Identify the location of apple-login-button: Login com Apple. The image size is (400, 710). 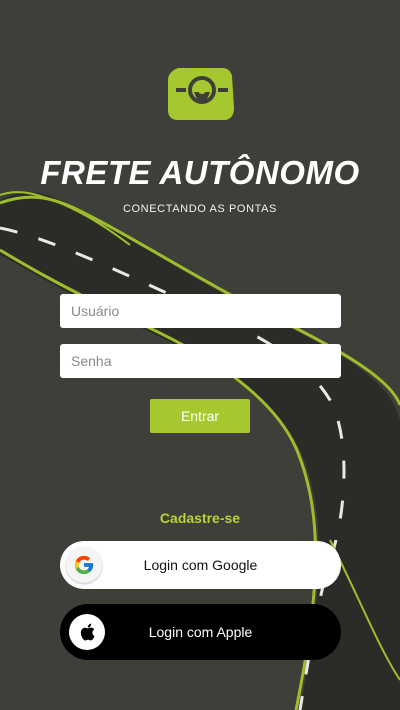
(200, 632).